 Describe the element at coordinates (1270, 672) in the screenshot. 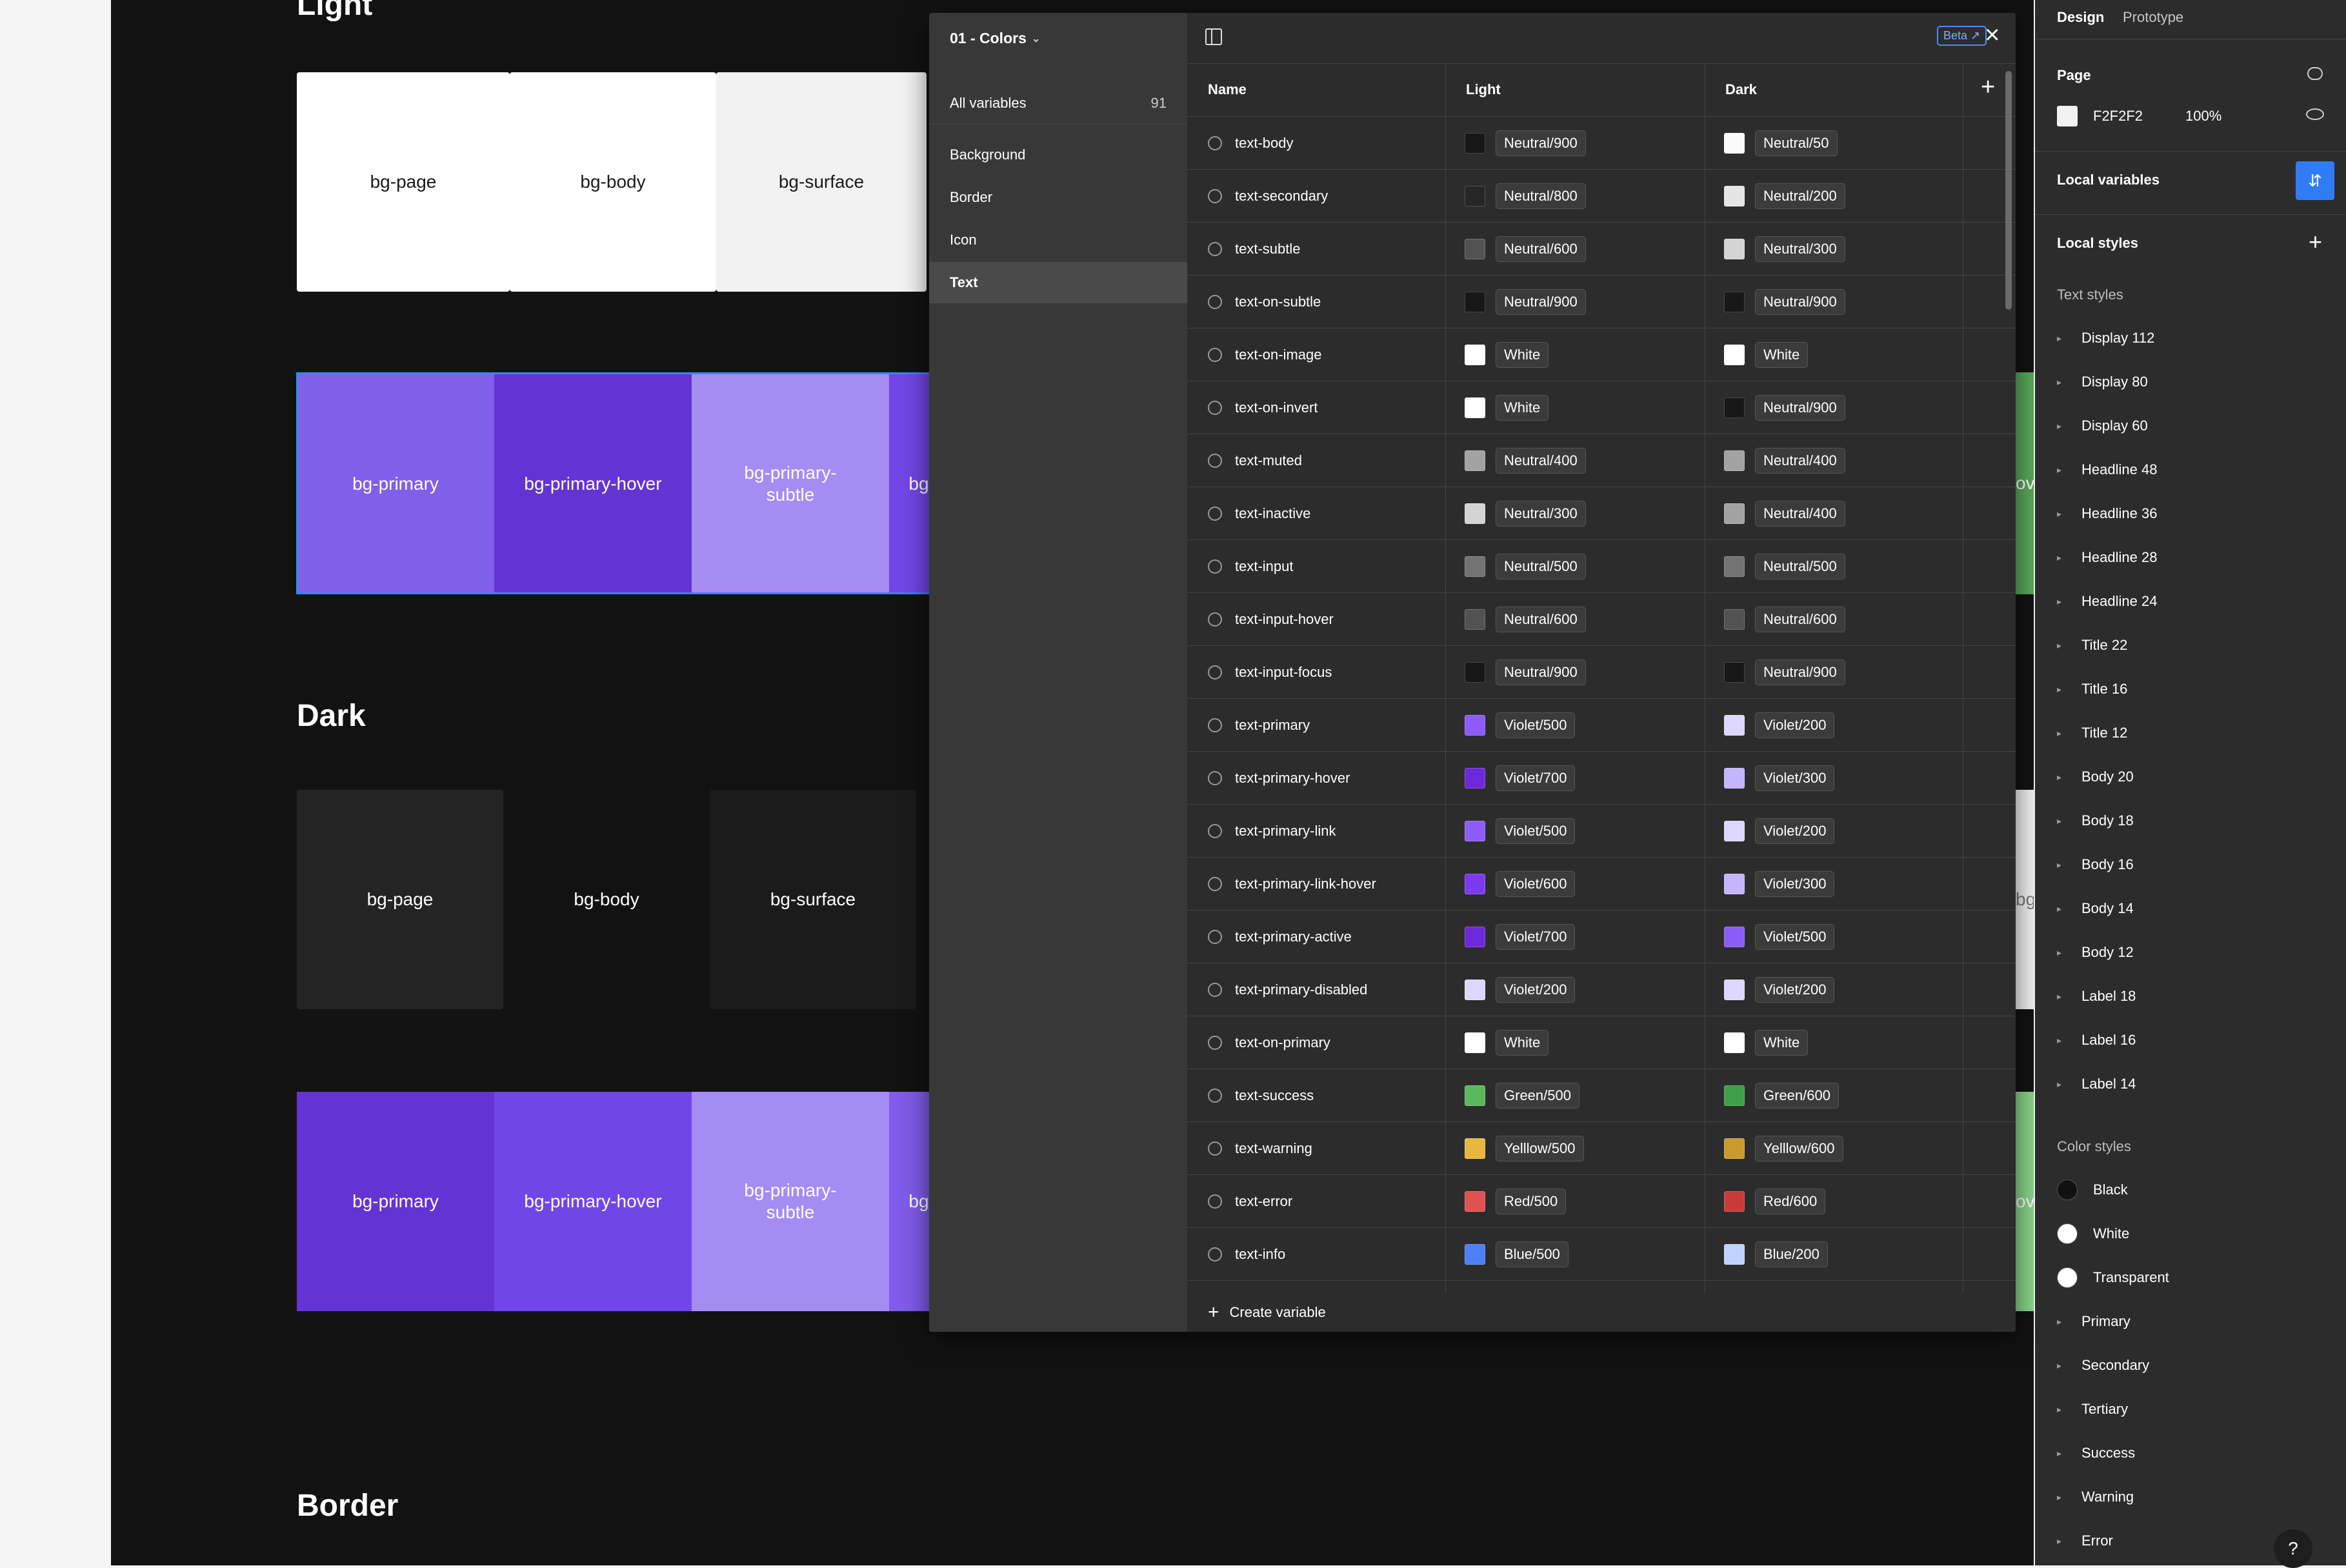

I see `variable-name-cell: text-input-focus` at that location.